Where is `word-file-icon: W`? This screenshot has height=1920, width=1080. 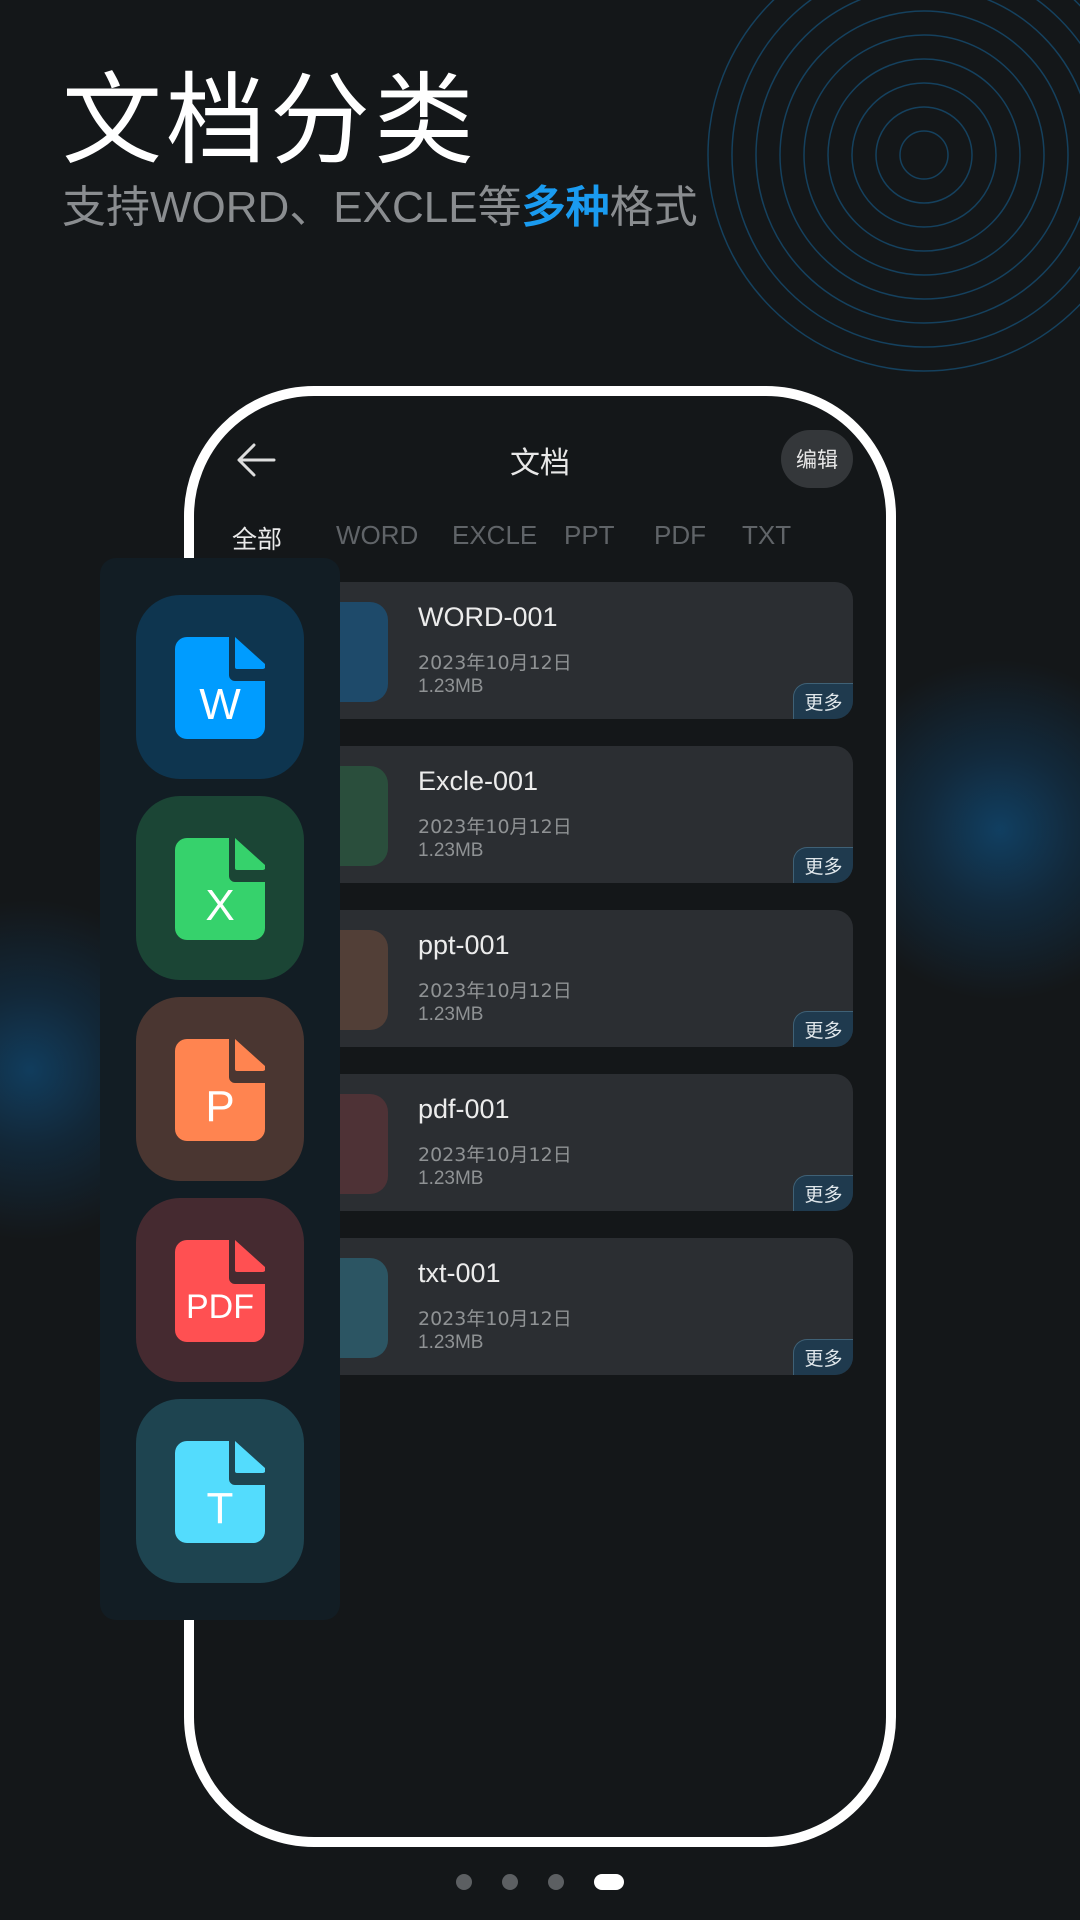
word-file-icon: W is located at coordinates (220, 688).